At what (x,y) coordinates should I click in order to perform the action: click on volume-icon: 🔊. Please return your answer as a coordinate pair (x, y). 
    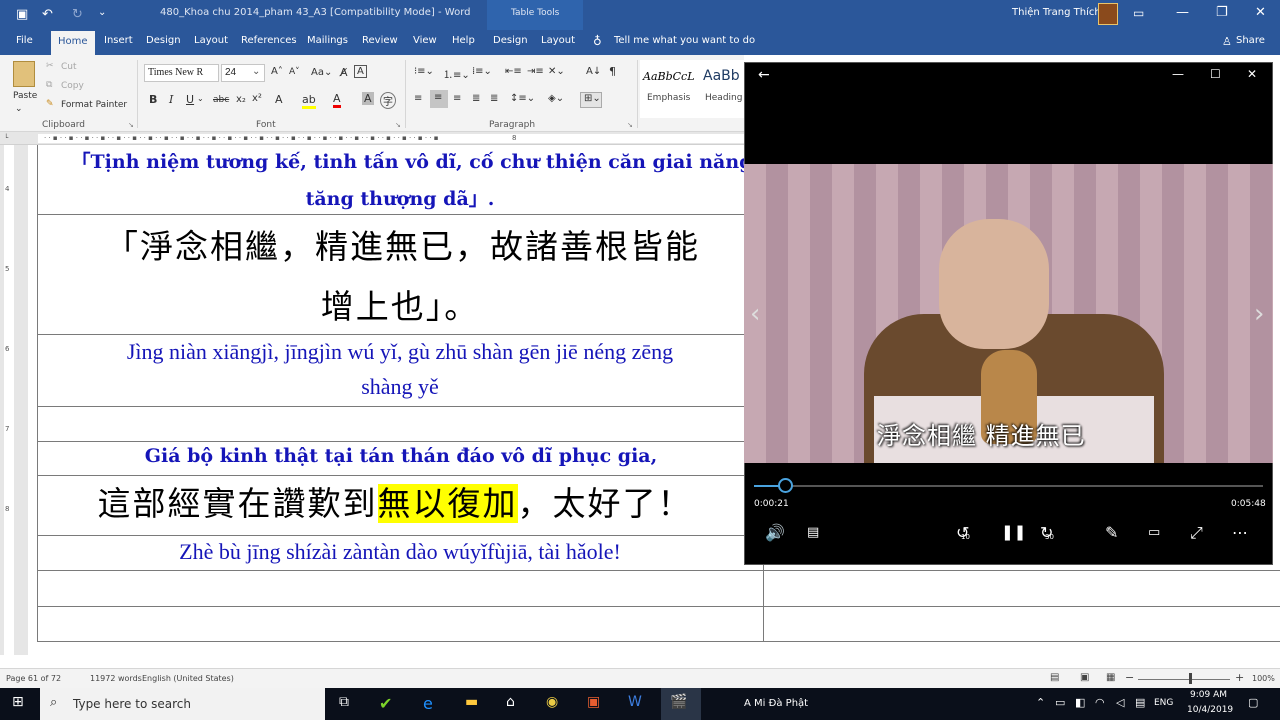
    Looking at the image, I should click on (775, 532).